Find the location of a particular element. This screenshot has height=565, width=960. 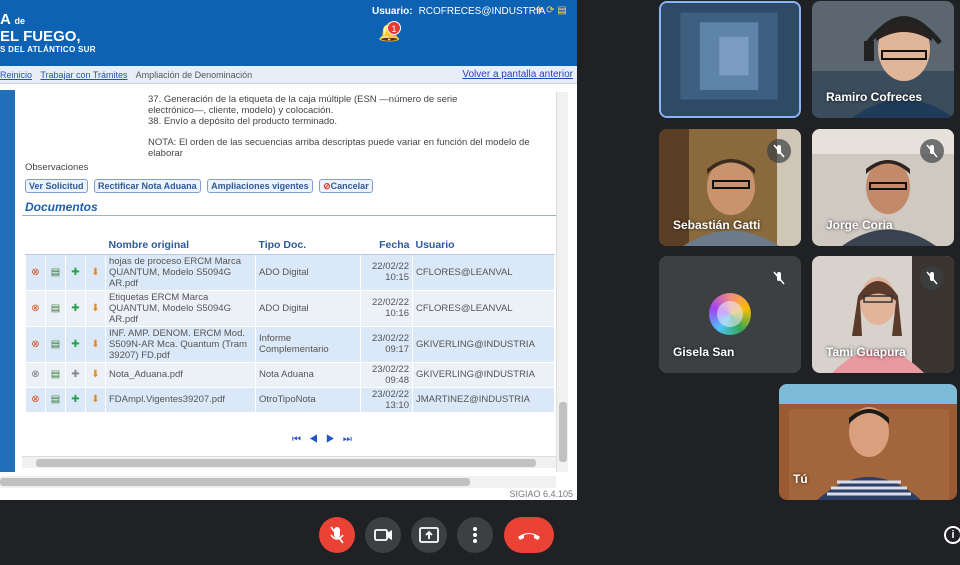

end-call-icon is located at coordinates (529, 536).